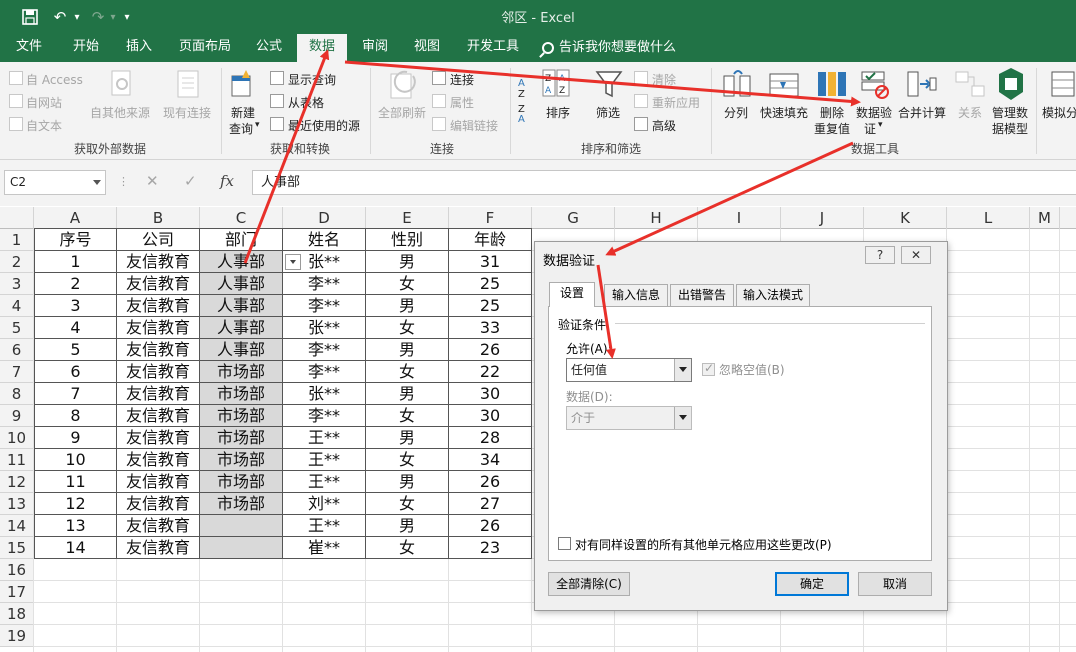 The image size is (1076, 652). Describe the element at coordinates (75, 438) in the screenshot. I see `cell-seq: 9` at that location.